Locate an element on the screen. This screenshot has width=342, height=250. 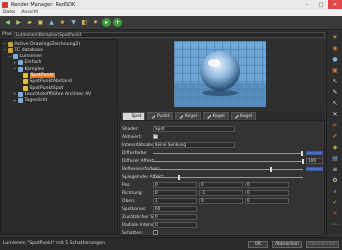
spot-angle-input: 60 is located at coordinates (175, 209).